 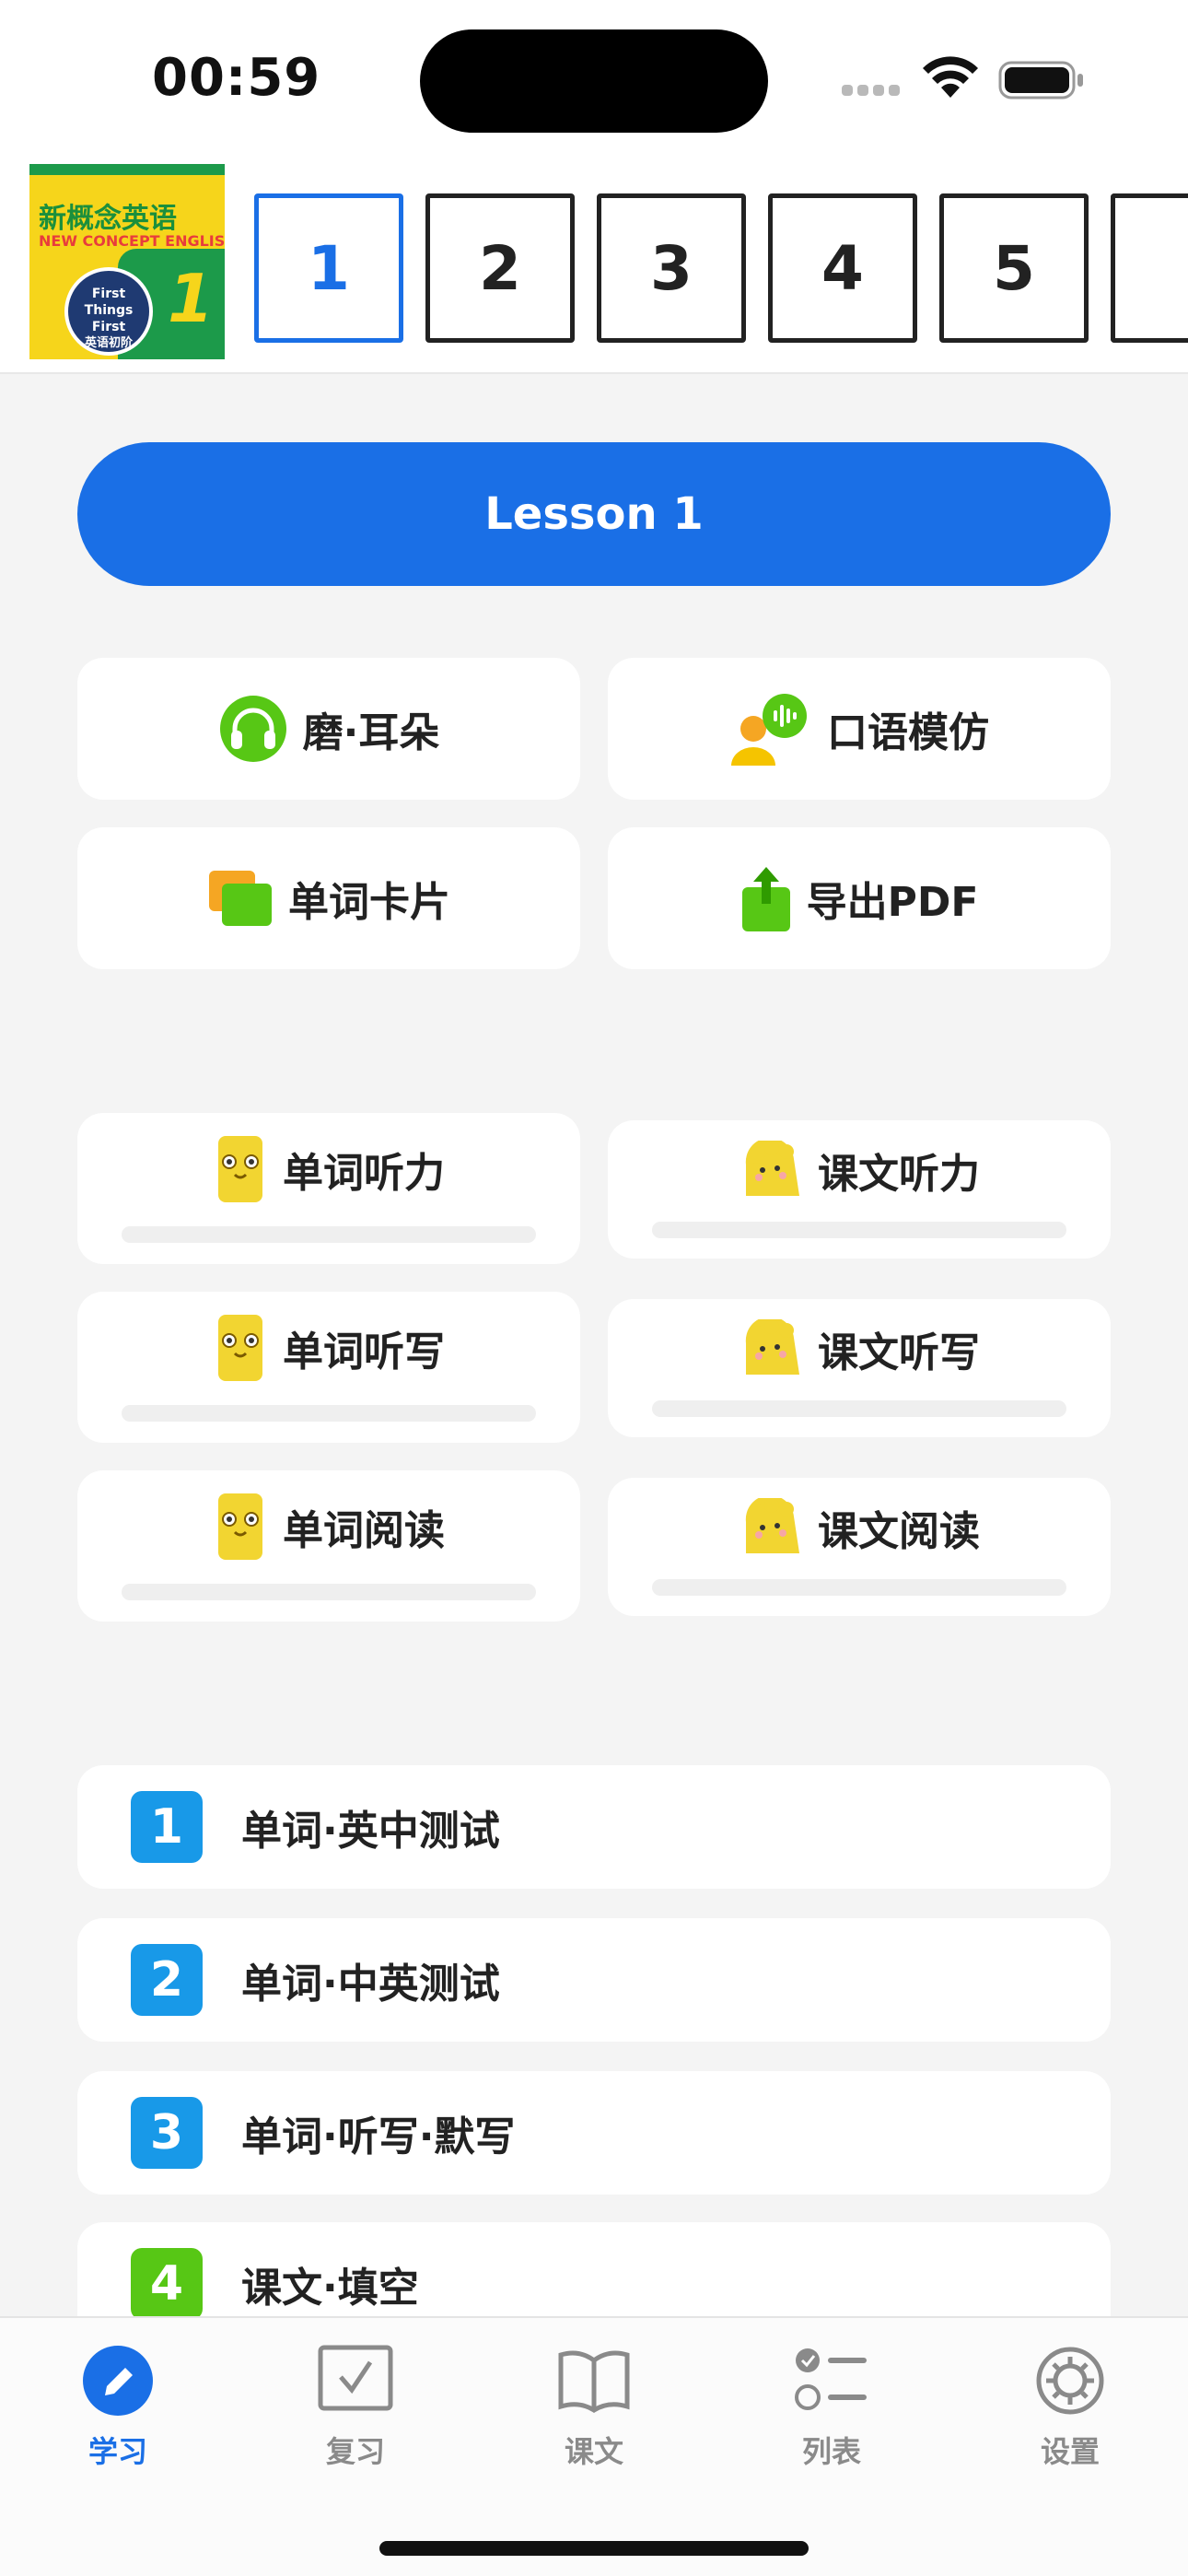 I want to click on checkbox-icon, so click(x=355, y=2378).